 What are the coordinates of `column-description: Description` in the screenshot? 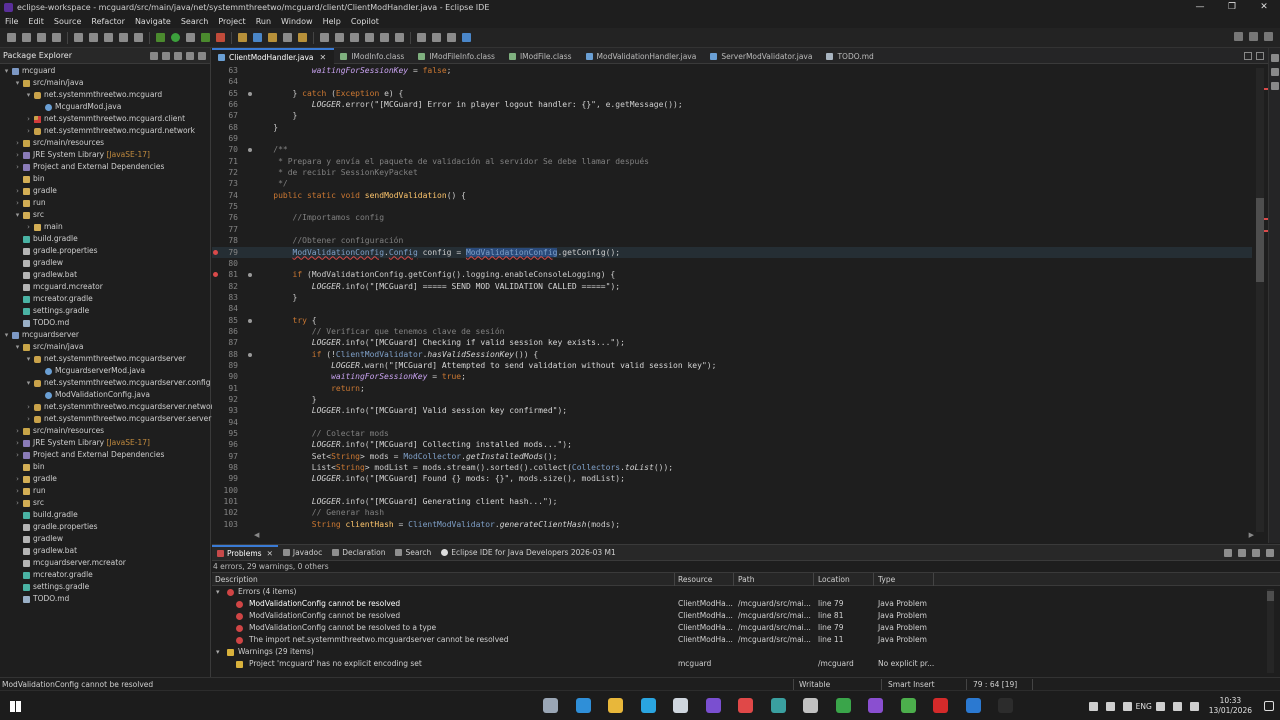 It's located at (236, 579).